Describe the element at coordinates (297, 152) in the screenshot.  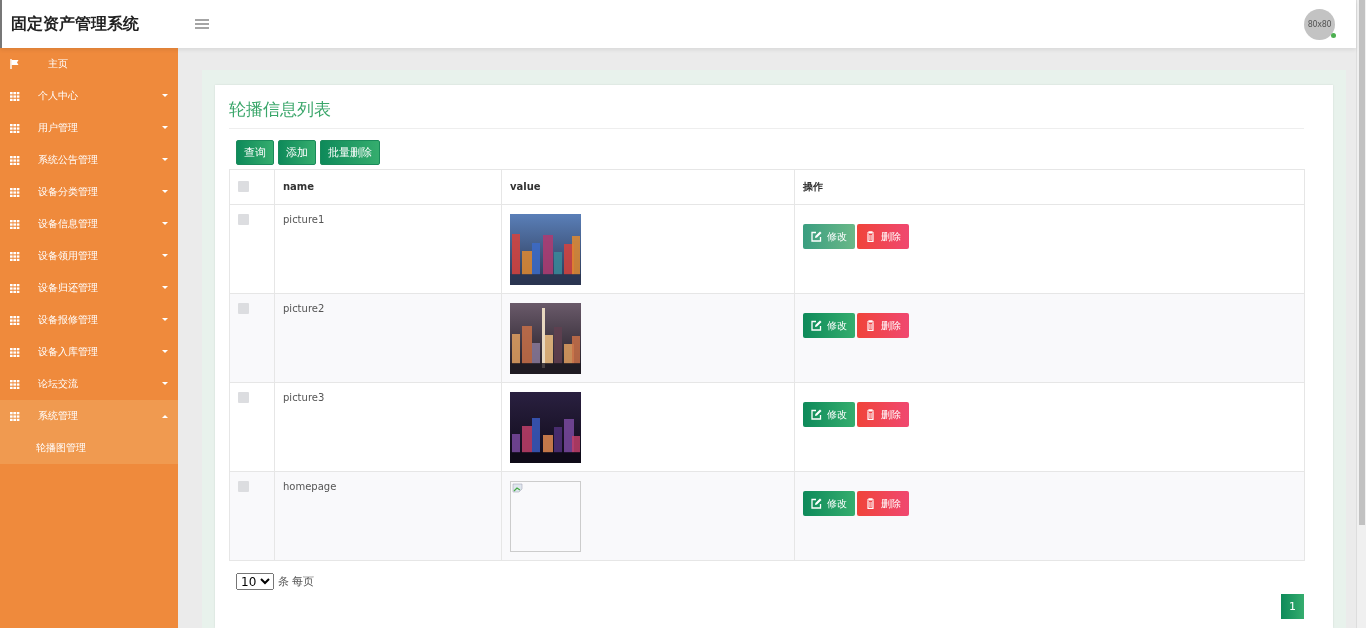
I see `toolbar-button: 添加` at that location.